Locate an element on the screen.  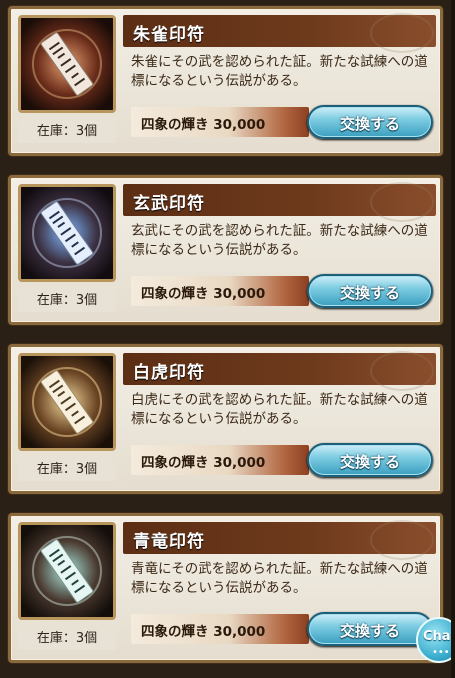
item-name: 玄武印符 is located at coordinates (169, 204).